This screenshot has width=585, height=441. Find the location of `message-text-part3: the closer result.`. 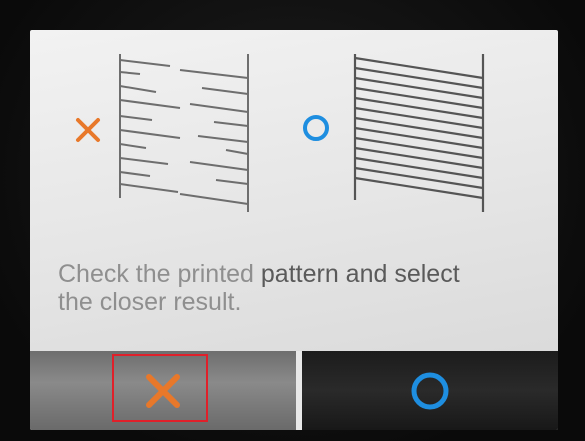

message-text-part3: the closer result. is located at coordinates (150, 302).